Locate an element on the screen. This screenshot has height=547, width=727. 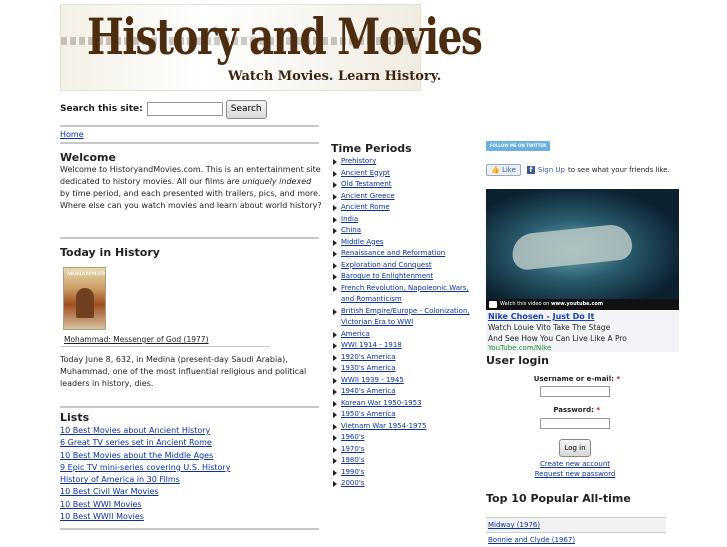
time-period-item: Renaissance and Reformation is located at coordinates (403, 254).